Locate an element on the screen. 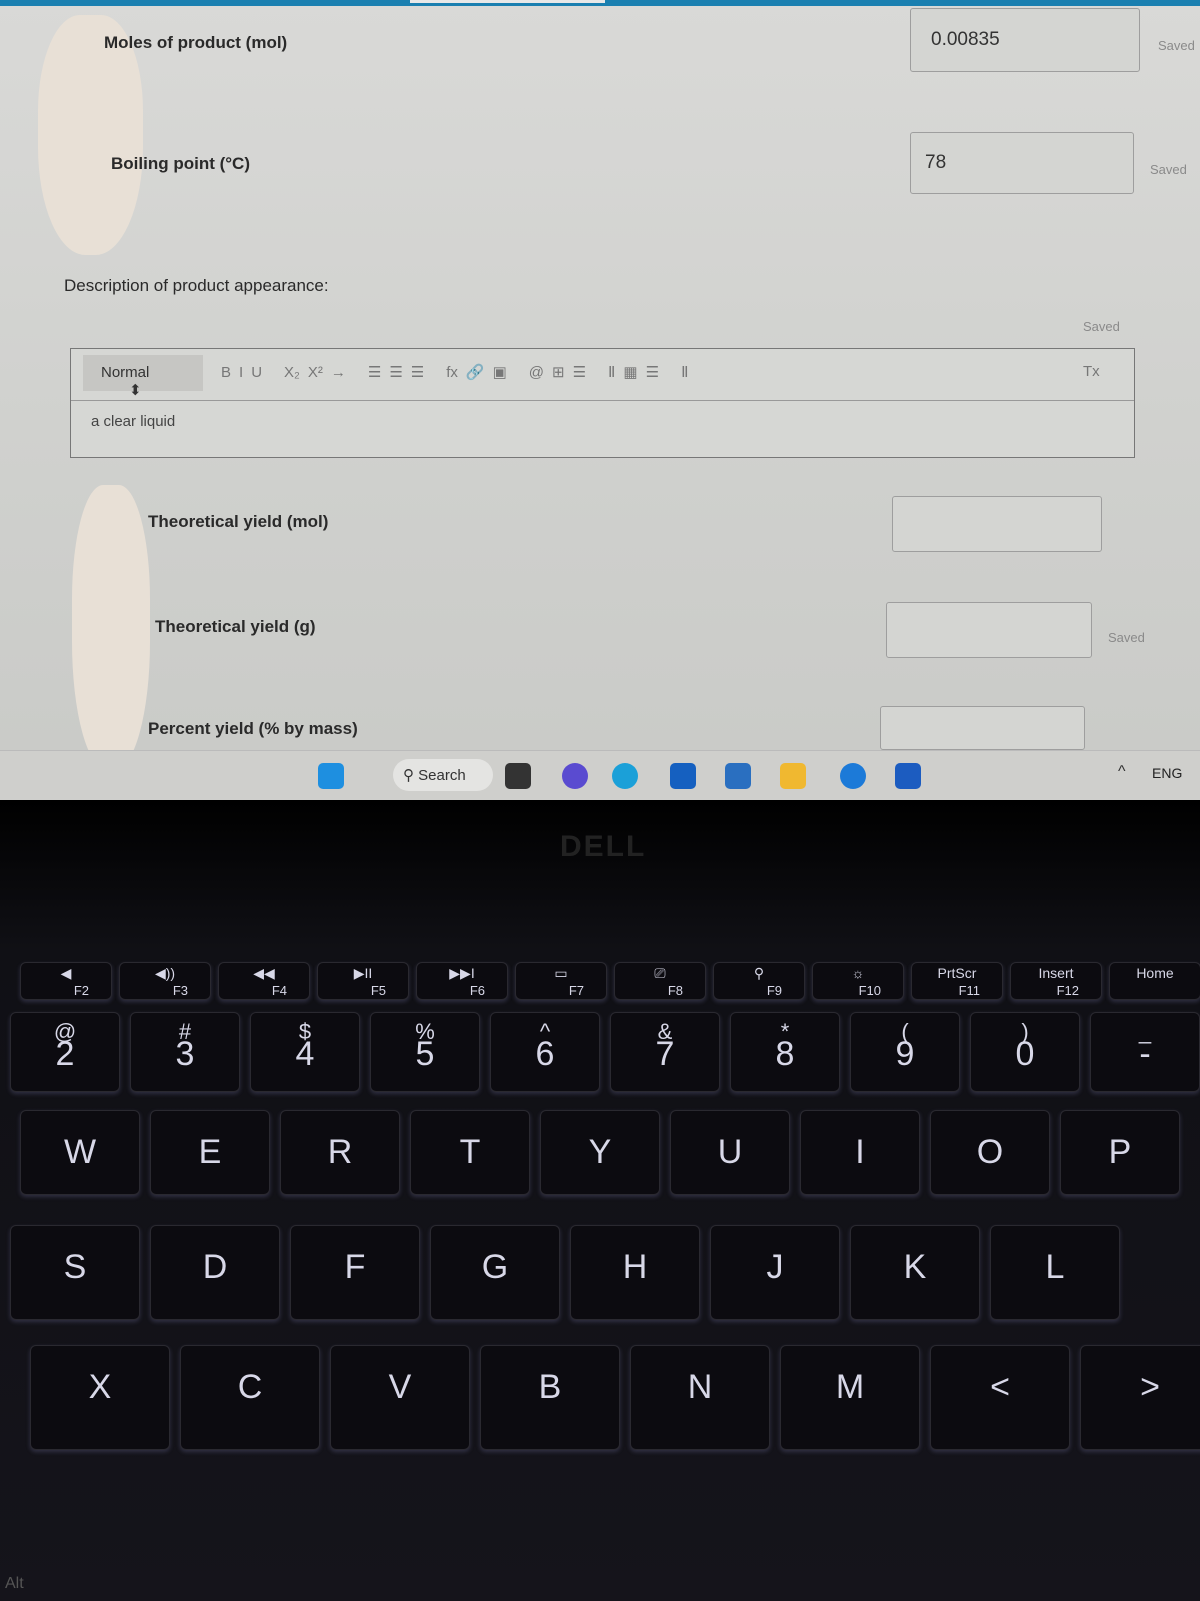 The image size is (1200, 1601). keyboard-key: S is located at coordinates (75, 1272).